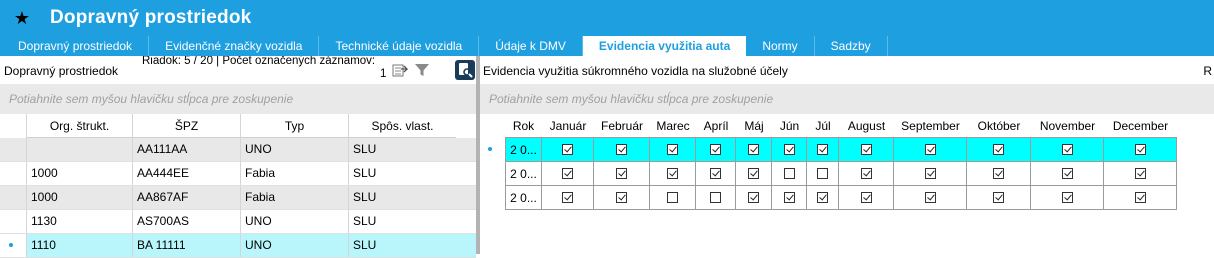 The image size is (1214, 258). I want to click on window-title: Dopravný prostriedok, so click(151, 17).